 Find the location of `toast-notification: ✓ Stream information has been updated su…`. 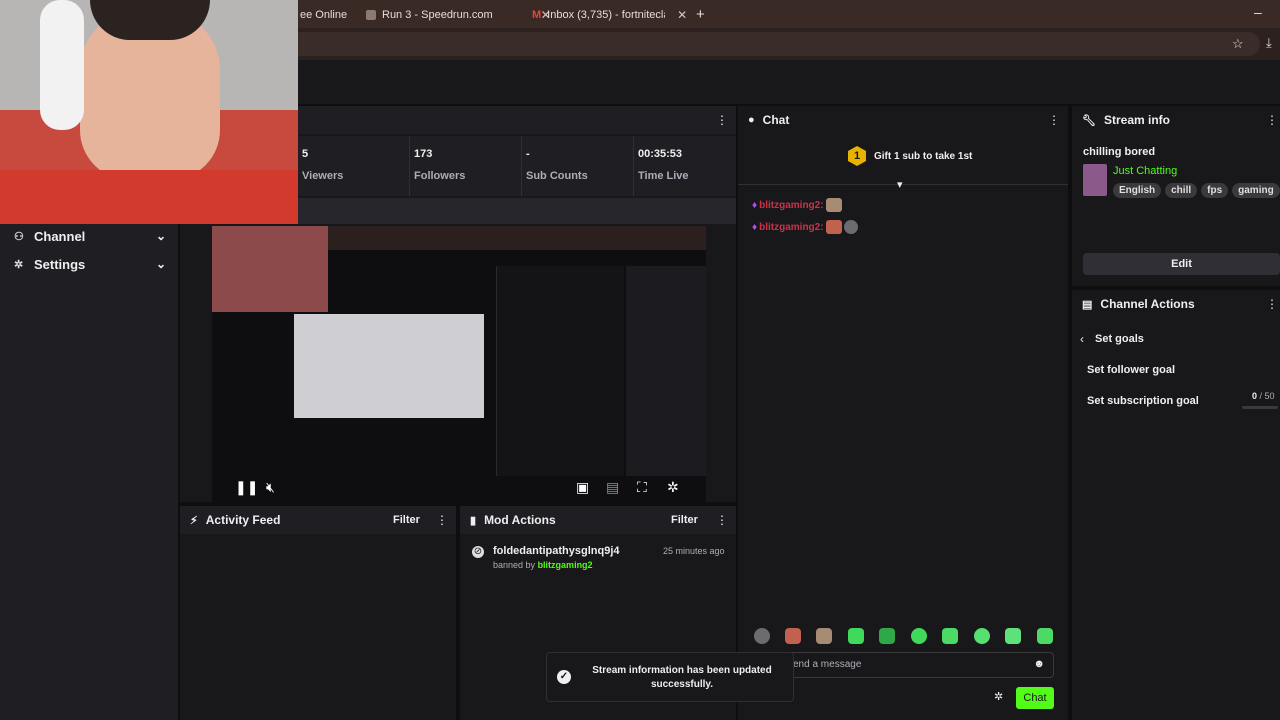

toast-notification: ✓ Stream information has been updated su… is located at coordinates (670, 677).